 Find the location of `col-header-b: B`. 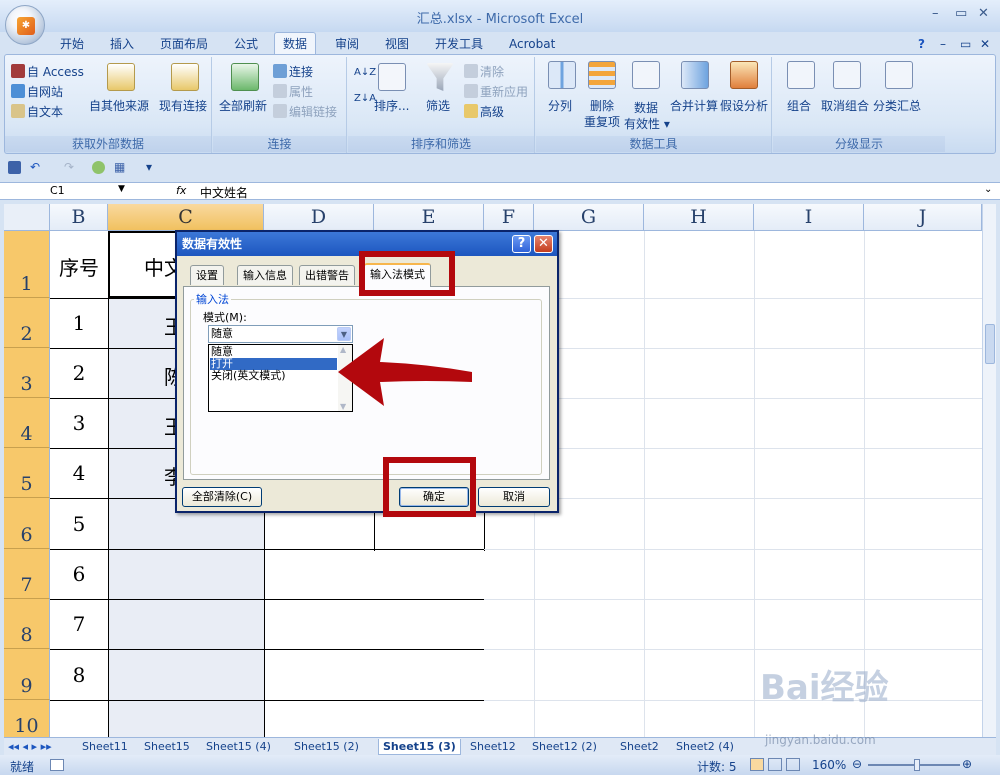

col-header-b: B is located at coordinates (79, 217).